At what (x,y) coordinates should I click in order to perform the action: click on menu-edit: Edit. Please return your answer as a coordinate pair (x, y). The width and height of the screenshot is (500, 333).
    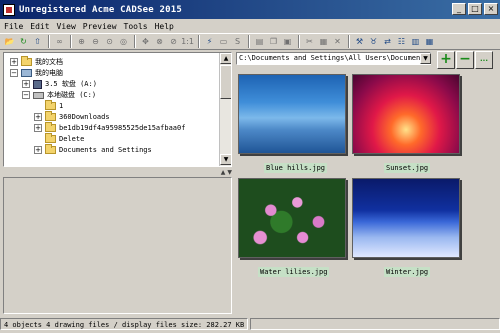
    Looking at the image, I should click on (39, 26).